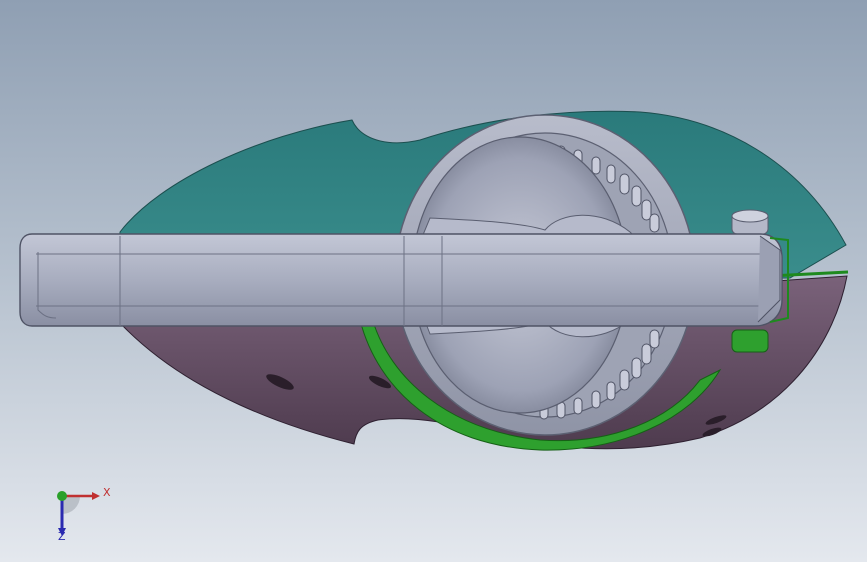 The height and width of the screenshot is (562, 867). I want to click on lever-handle, so click(401, 280).